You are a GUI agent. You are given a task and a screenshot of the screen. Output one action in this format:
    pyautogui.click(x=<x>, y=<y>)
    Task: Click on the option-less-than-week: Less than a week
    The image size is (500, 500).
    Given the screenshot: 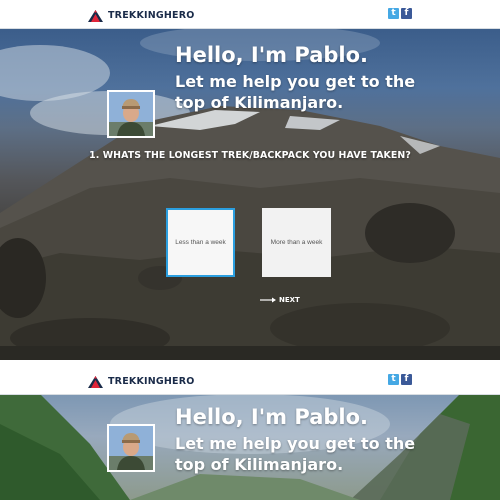 What is the action you would take?
    pyautogui.click(x=200, y=242)
    